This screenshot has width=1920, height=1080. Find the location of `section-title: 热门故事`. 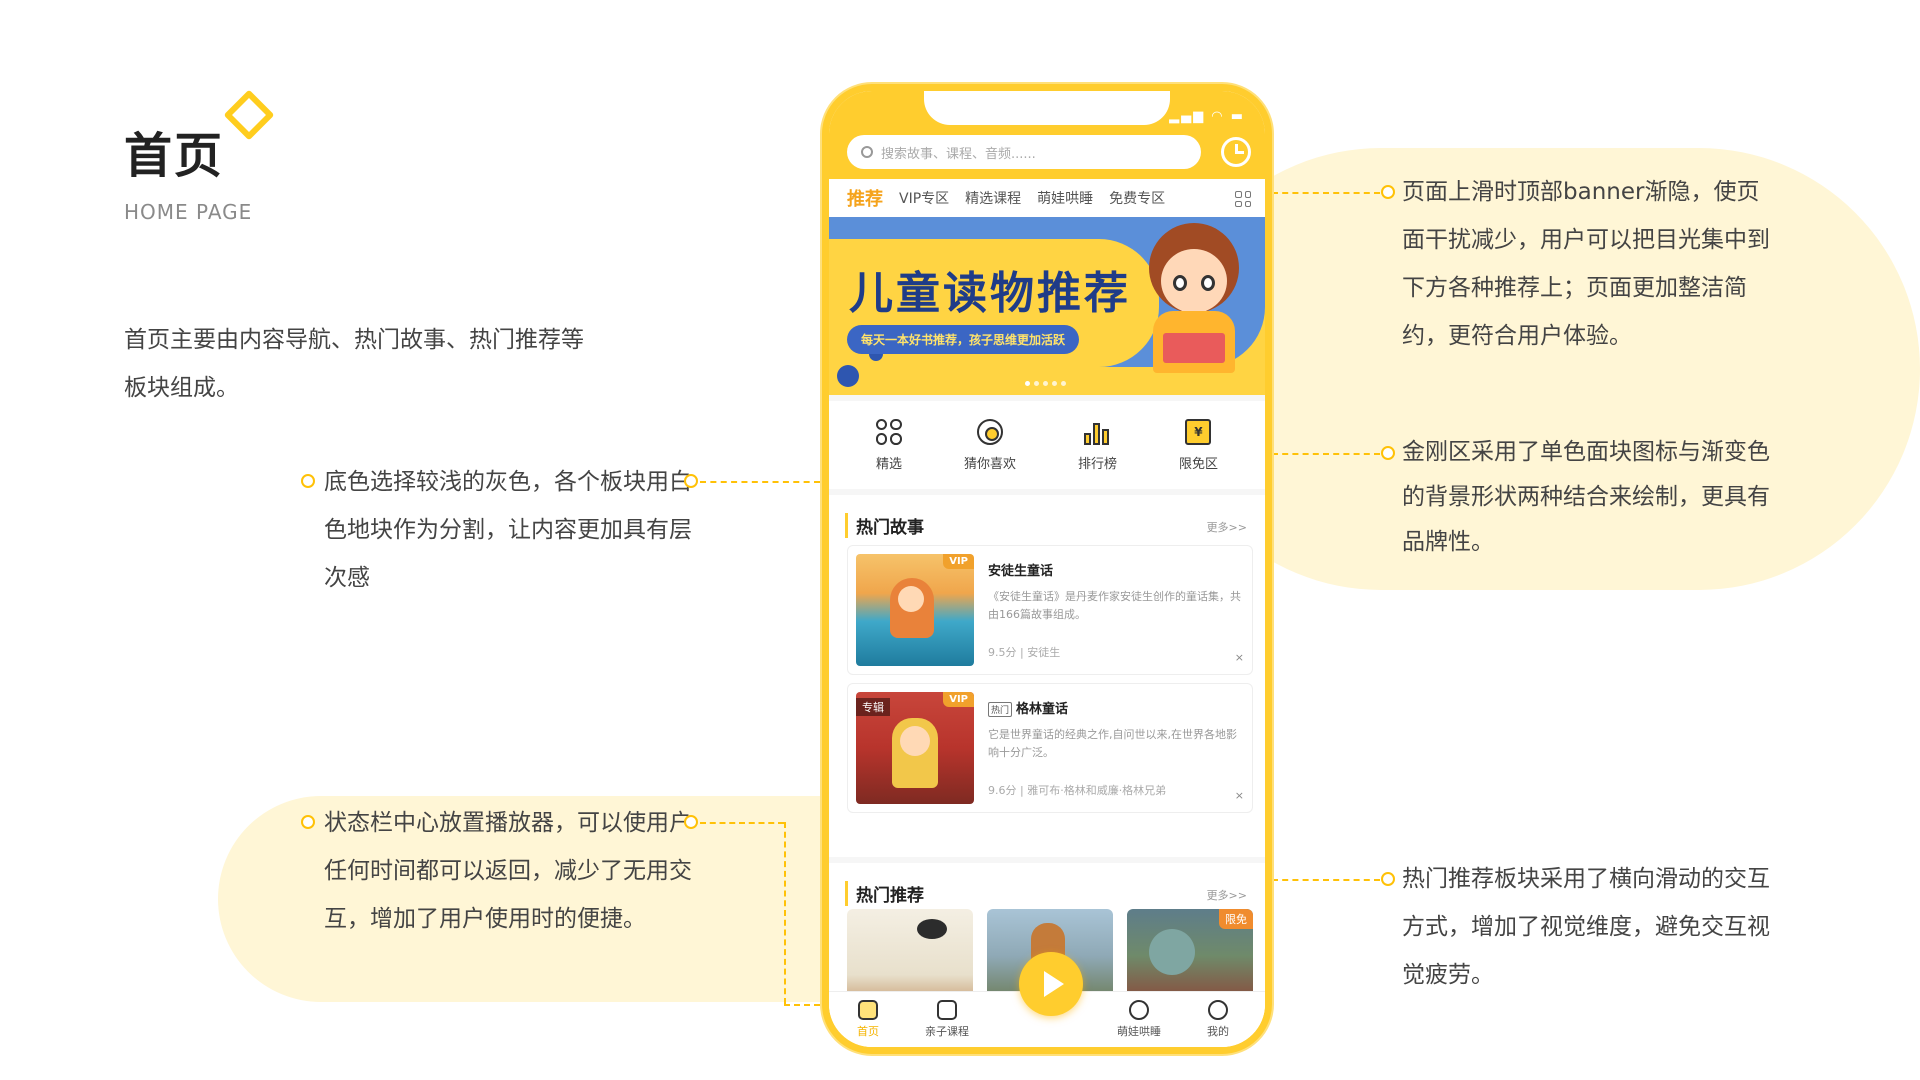

section-title: 热门故事 is located at coordinates (884, 525).